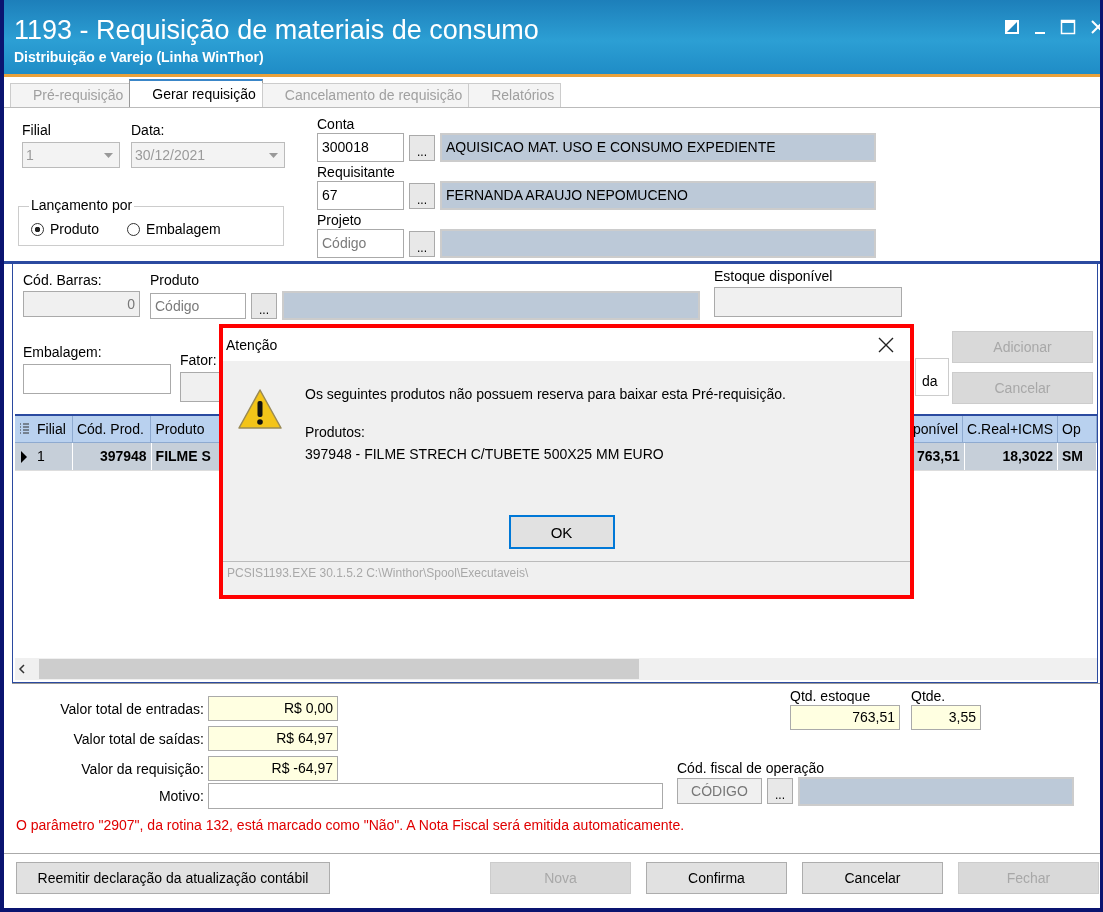 This screenshot has width=1103, height=912. Describe the element at coordinates (929, 696) in the screenshot. I see `field-label: Qtde.` at that location.